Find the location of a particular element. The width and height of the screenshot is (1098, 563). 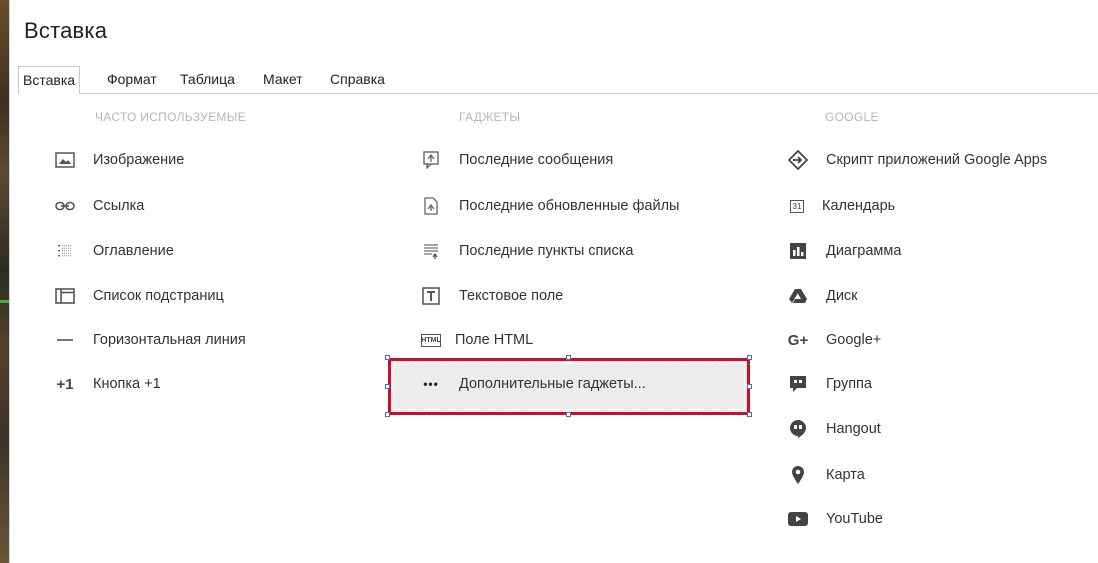

link-icon is located at coordinates (65, 206).